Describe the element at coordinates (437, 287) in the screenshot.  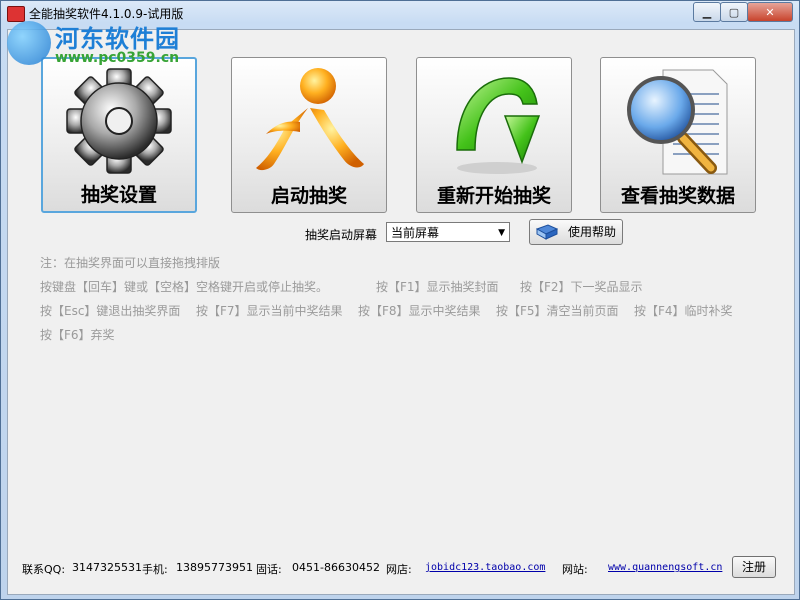
I see `note-f1: 按【F1】显示抽奖封面` at that location.